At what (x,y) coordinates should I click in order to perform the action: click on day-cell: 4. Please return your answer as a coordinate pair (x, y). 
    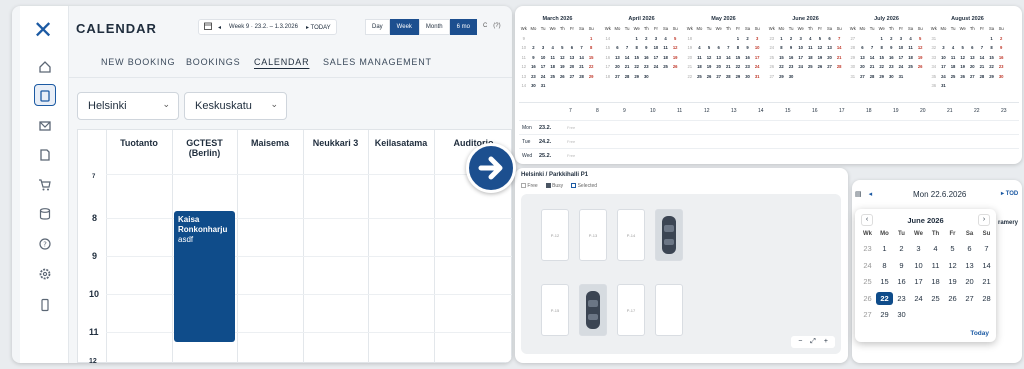
    Looking at the image, I should click on (553, 48).